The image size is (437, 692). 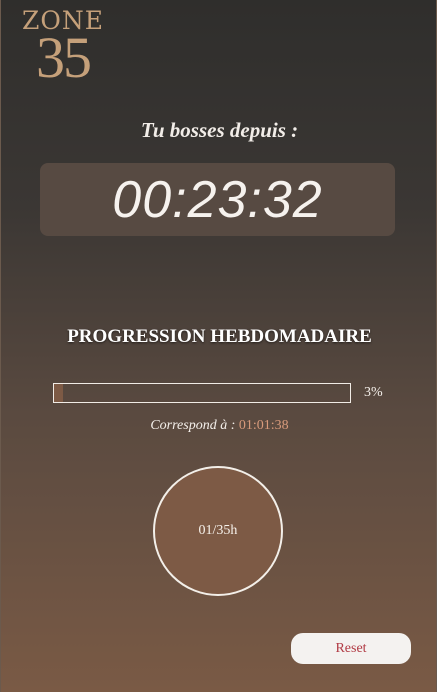 I want to click on weekly-progress-fill, so click(x=58, y=393).